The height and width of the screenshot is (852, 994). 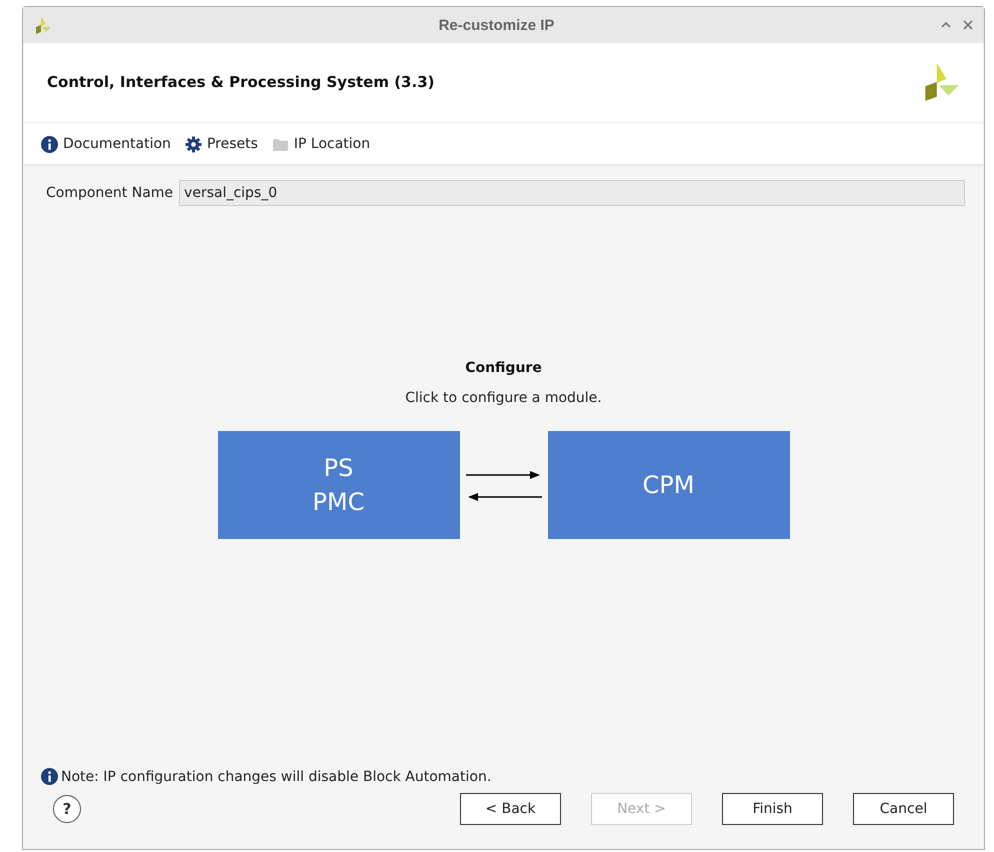 I want to click on close-icon, so click(x=968, y=25).